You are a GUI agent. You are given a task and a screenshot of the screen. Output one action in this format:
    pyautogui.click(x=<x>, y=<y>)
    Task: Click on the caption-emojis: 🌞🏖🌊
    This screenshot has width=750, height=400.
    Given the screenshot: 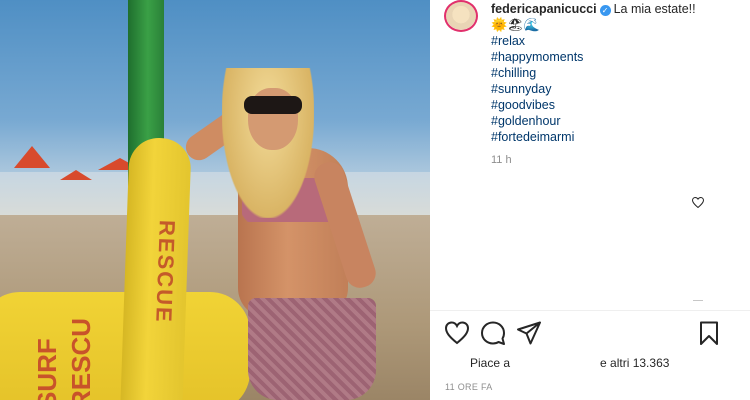 What is the action you would take?
    pyautogui.click(x=515, y=24)
    